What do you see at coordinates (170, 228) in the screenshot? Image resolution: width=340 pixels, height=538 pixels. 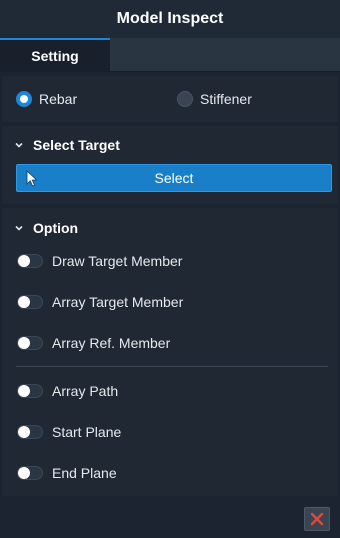 I see `option-header: Option` at bounding box center [170, 228].